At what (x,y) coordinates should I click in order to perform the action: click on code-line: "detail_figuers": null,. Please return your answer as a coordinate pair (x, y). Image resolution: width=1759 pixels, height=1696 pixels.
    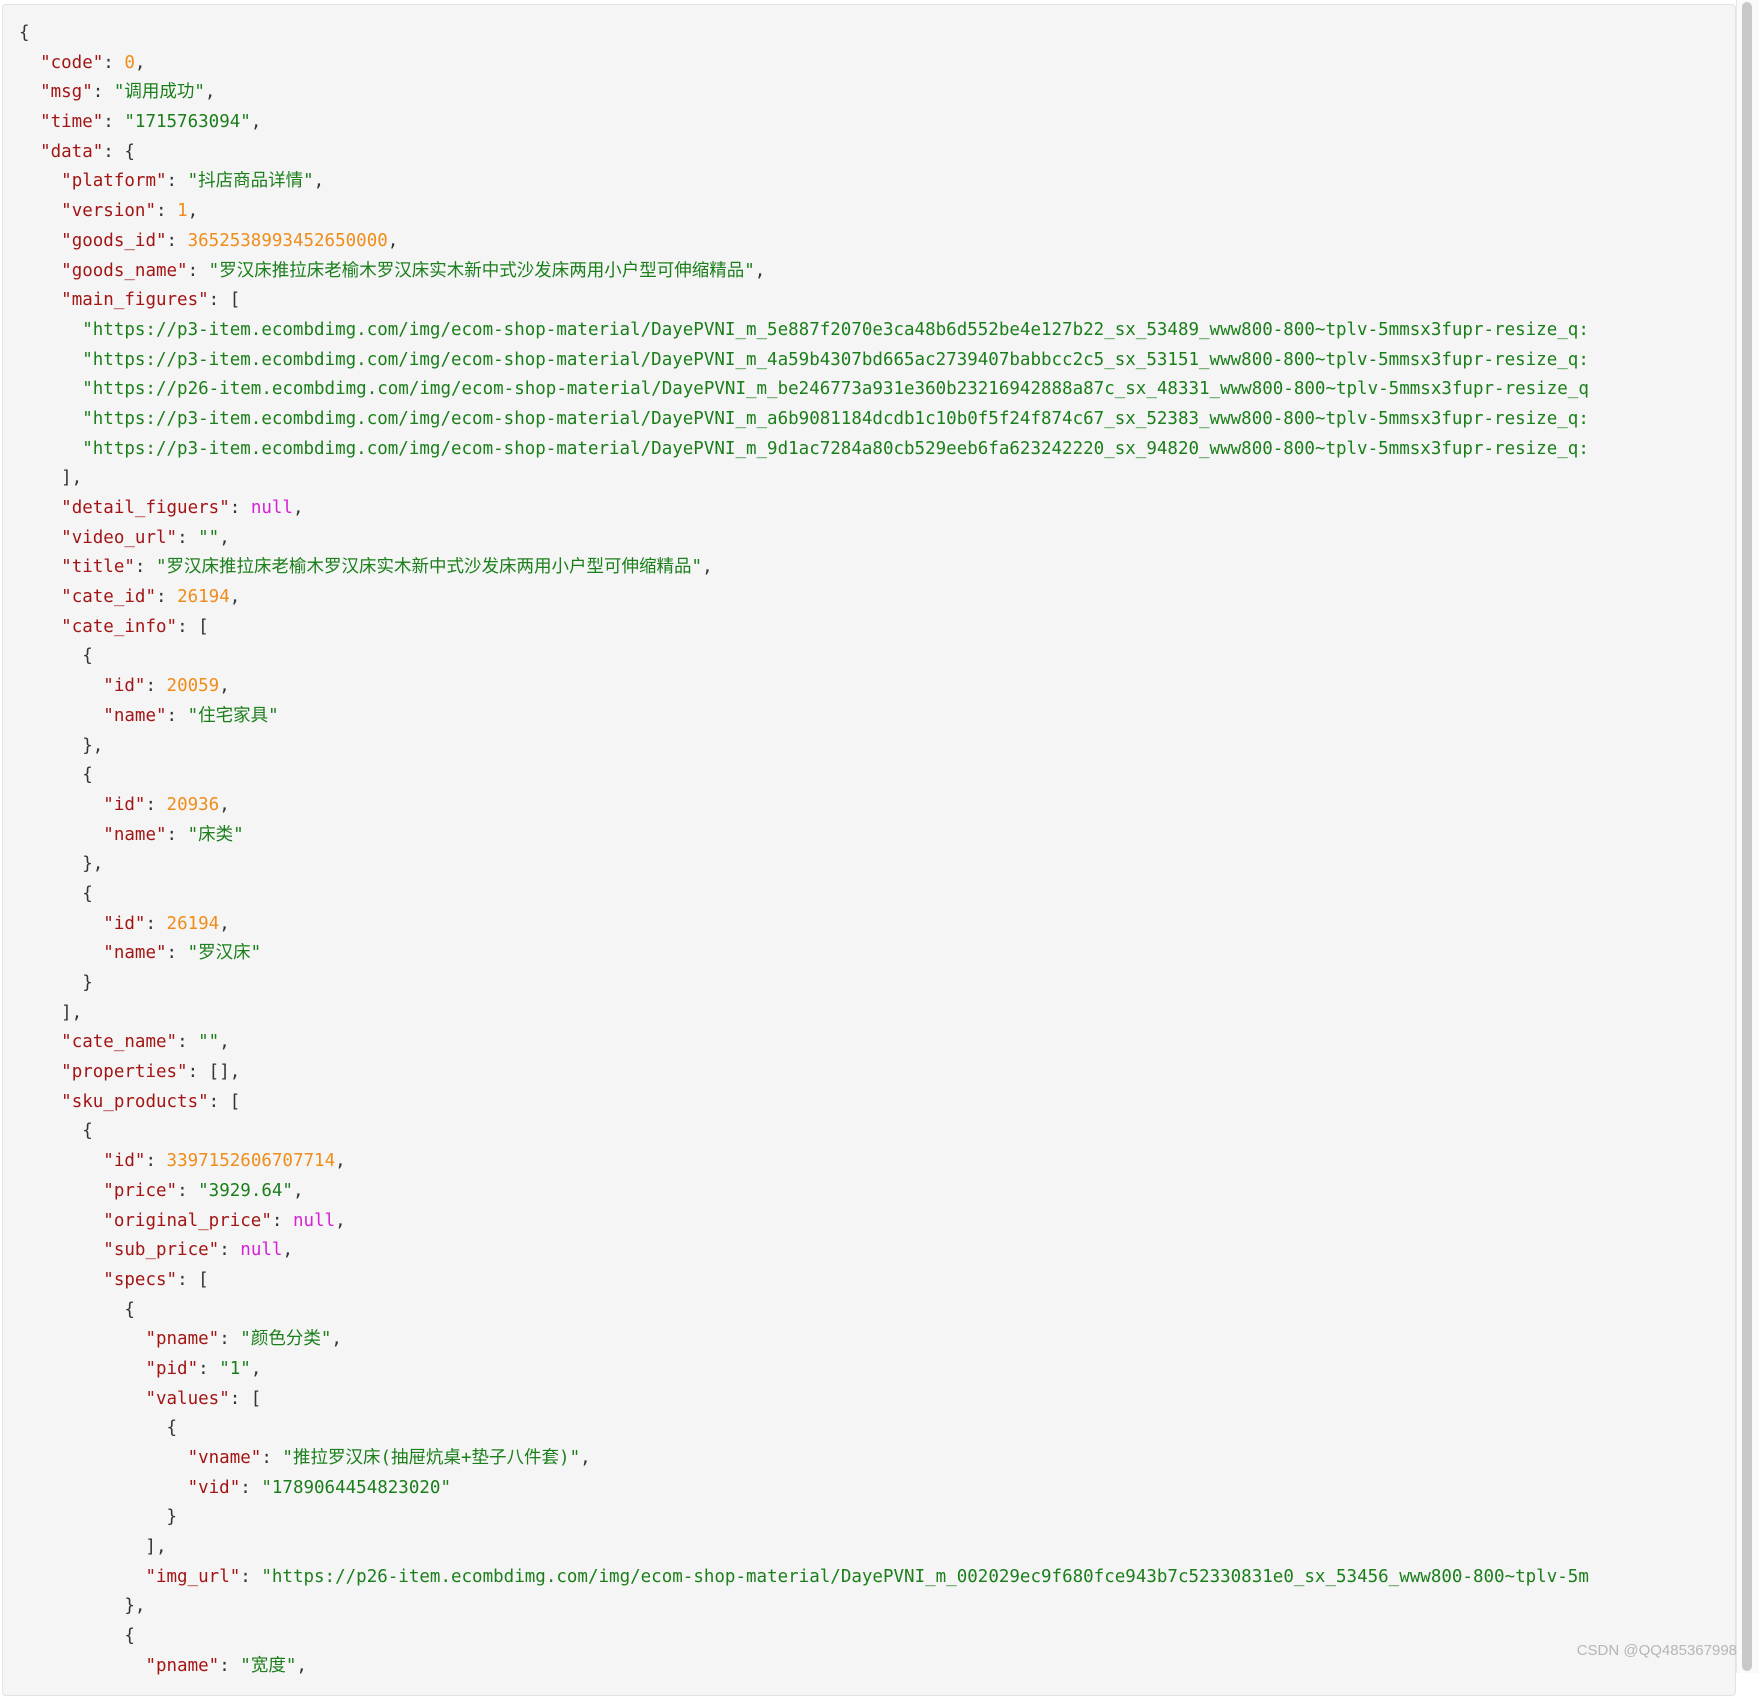
    Looking at the image, I should click on (804, 509).